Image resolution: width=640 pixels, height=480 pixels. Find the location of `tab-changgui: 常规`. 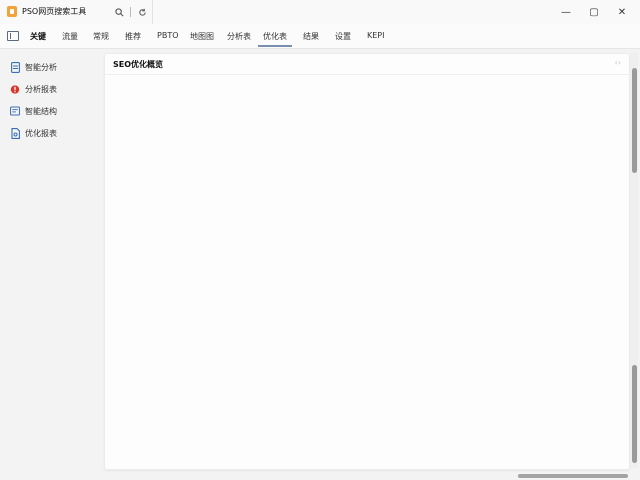

tab-changgui: 常规 is located at coordinates (101, 36).